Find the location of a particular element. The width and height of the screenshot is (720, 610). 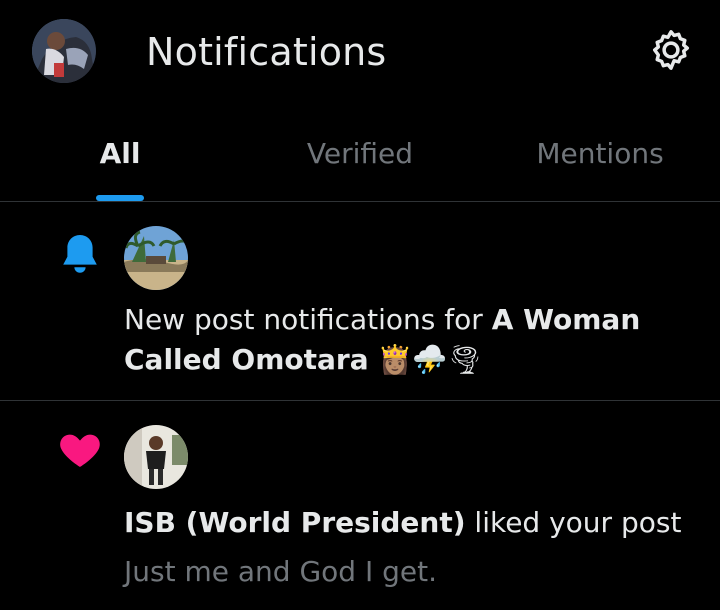

notification-text: ISB (World President) liked your post is located at coordinates (409, 523).